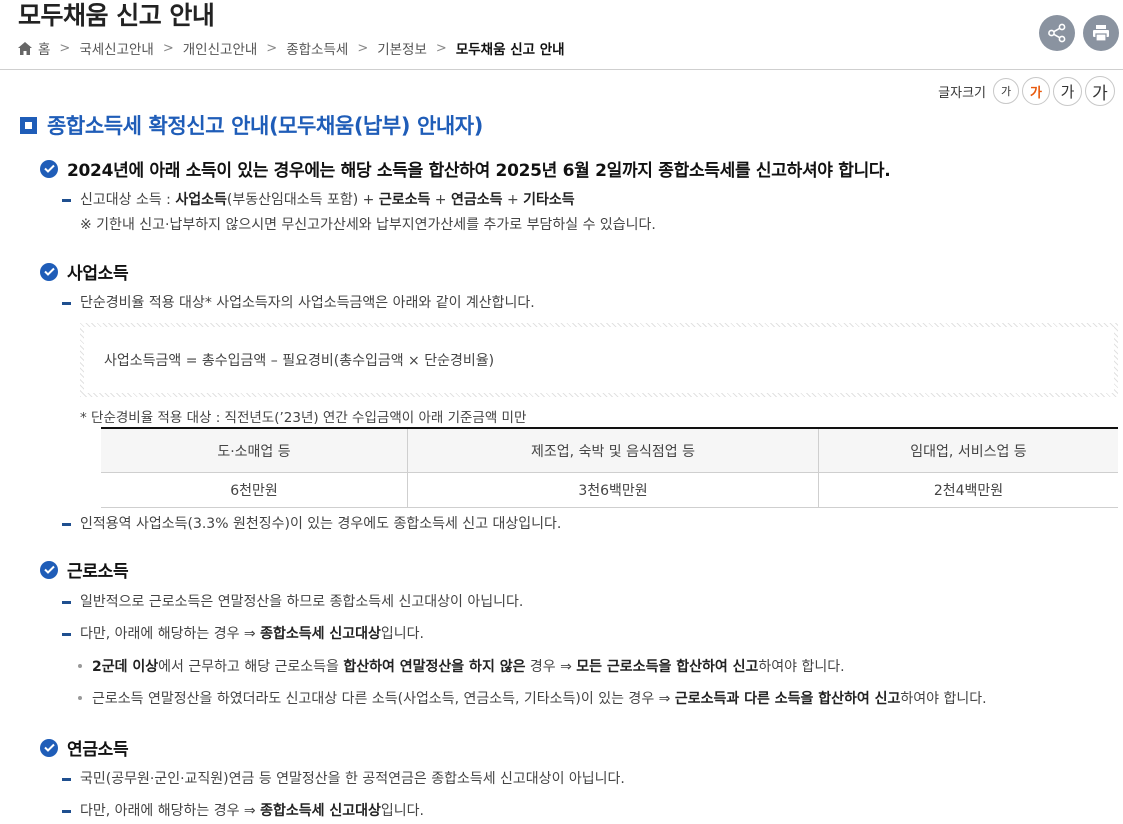 The height and width of the screenshot is (824, 1123). I want to click on font-size-small-button: 가, so click(1006, 91).